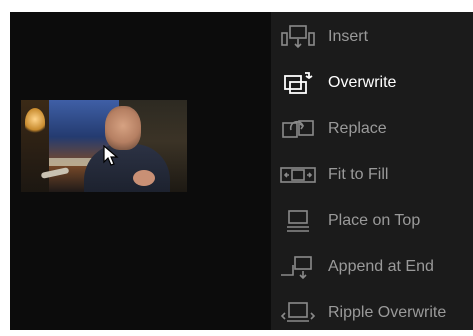 This screenshot has width=473, height=336. What do you see at coordinates (298, 312) in the screenshot?
I see `ripple-overwrite-icon` at bounding box center [298, 312].